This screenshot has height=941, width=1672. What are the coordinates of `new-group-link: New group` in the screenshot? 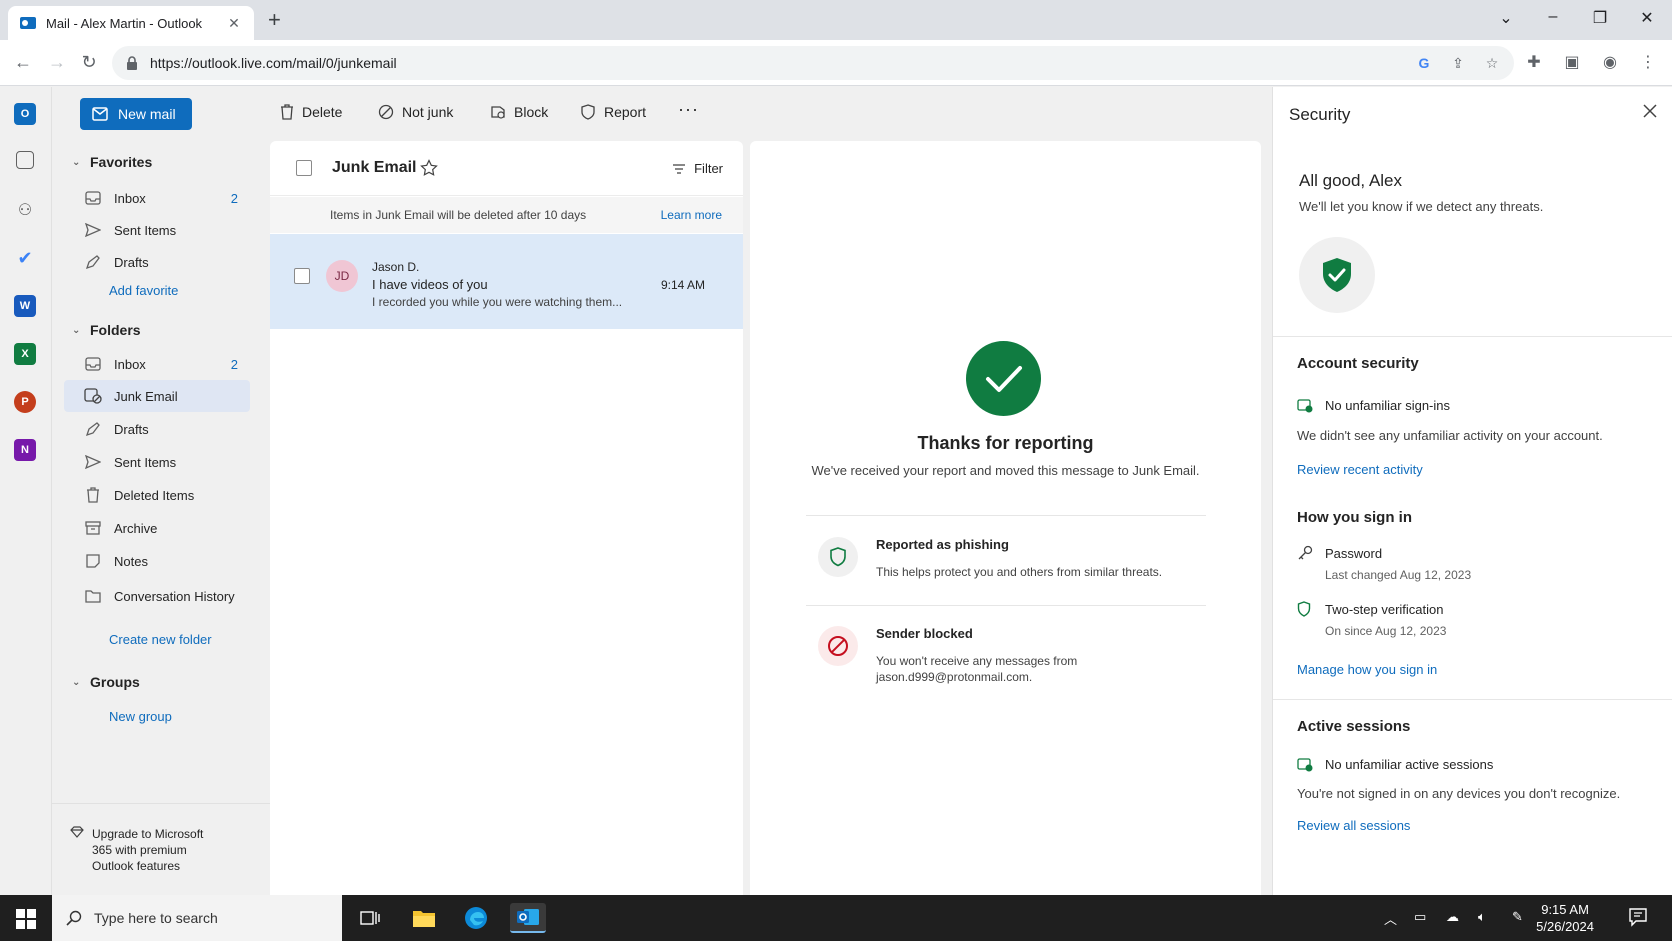 It's located at (140, 716).